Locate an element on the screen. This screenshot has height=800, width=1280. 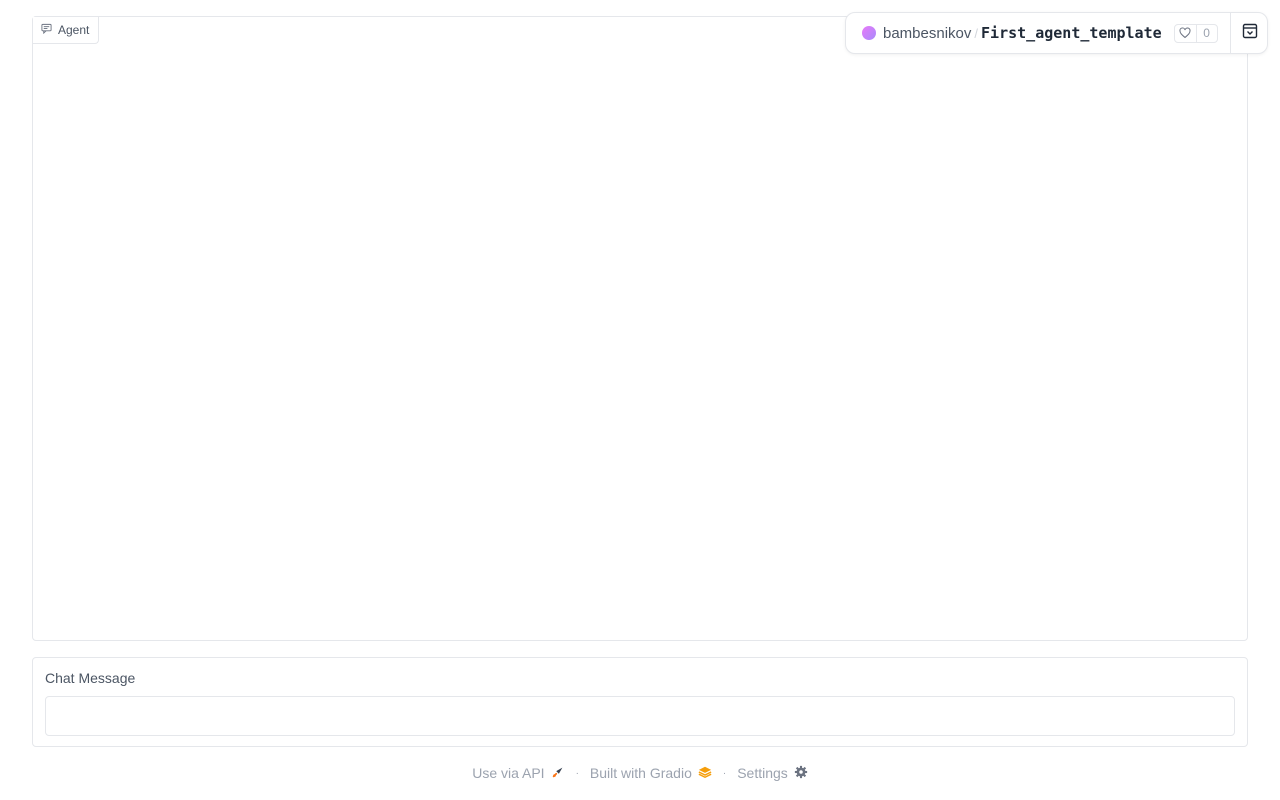
built-with-gradio-label: Built with Gradio is located at coordinates (640, 773).